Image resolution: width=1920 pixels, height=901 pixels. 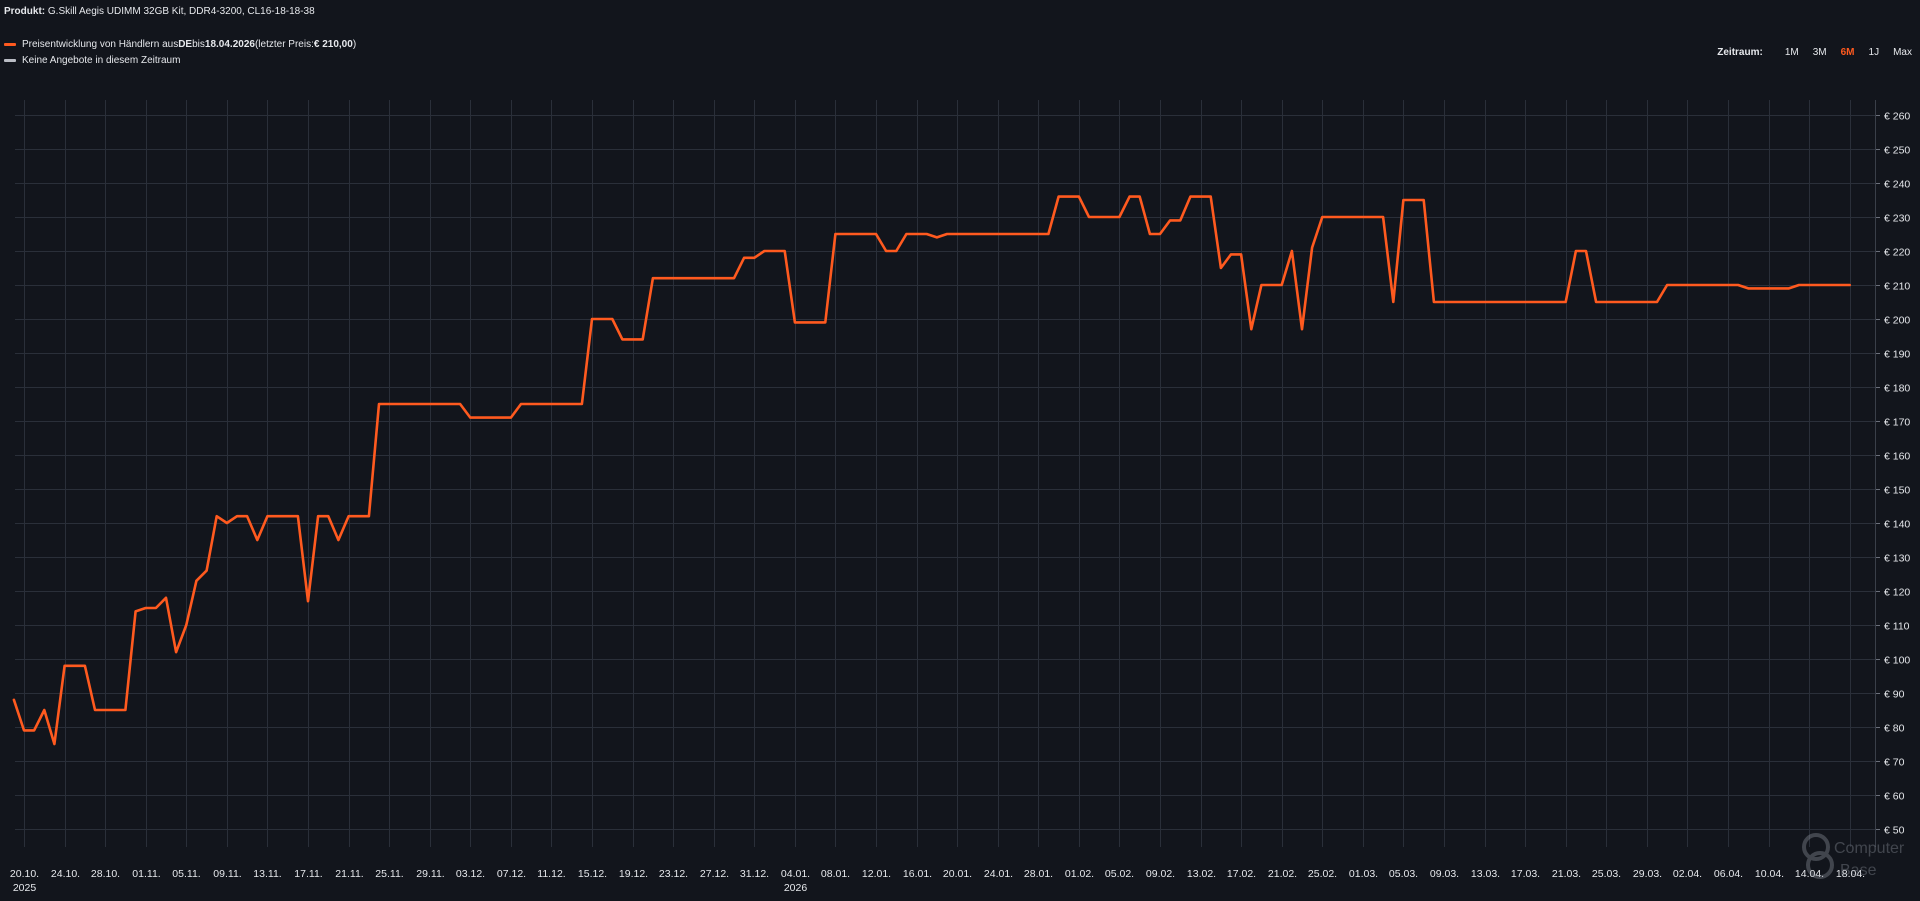 What do you see at coordinates (1201, 874) in the screenshot?
I see `x-tick-label: 13.02.` at bounding box center [1201, 874].